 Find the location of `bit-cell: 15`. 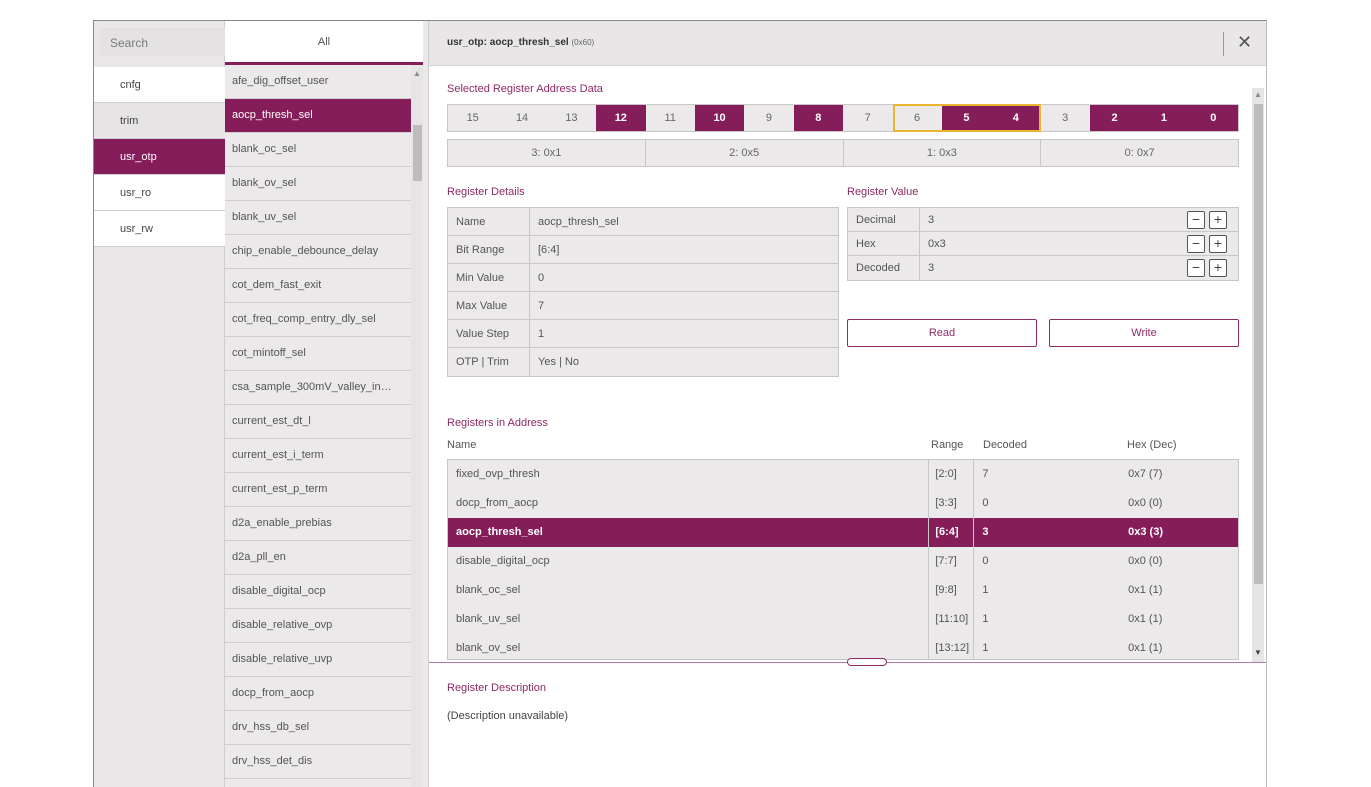

bit-cell: 15 is located at coordinates (472, 118).